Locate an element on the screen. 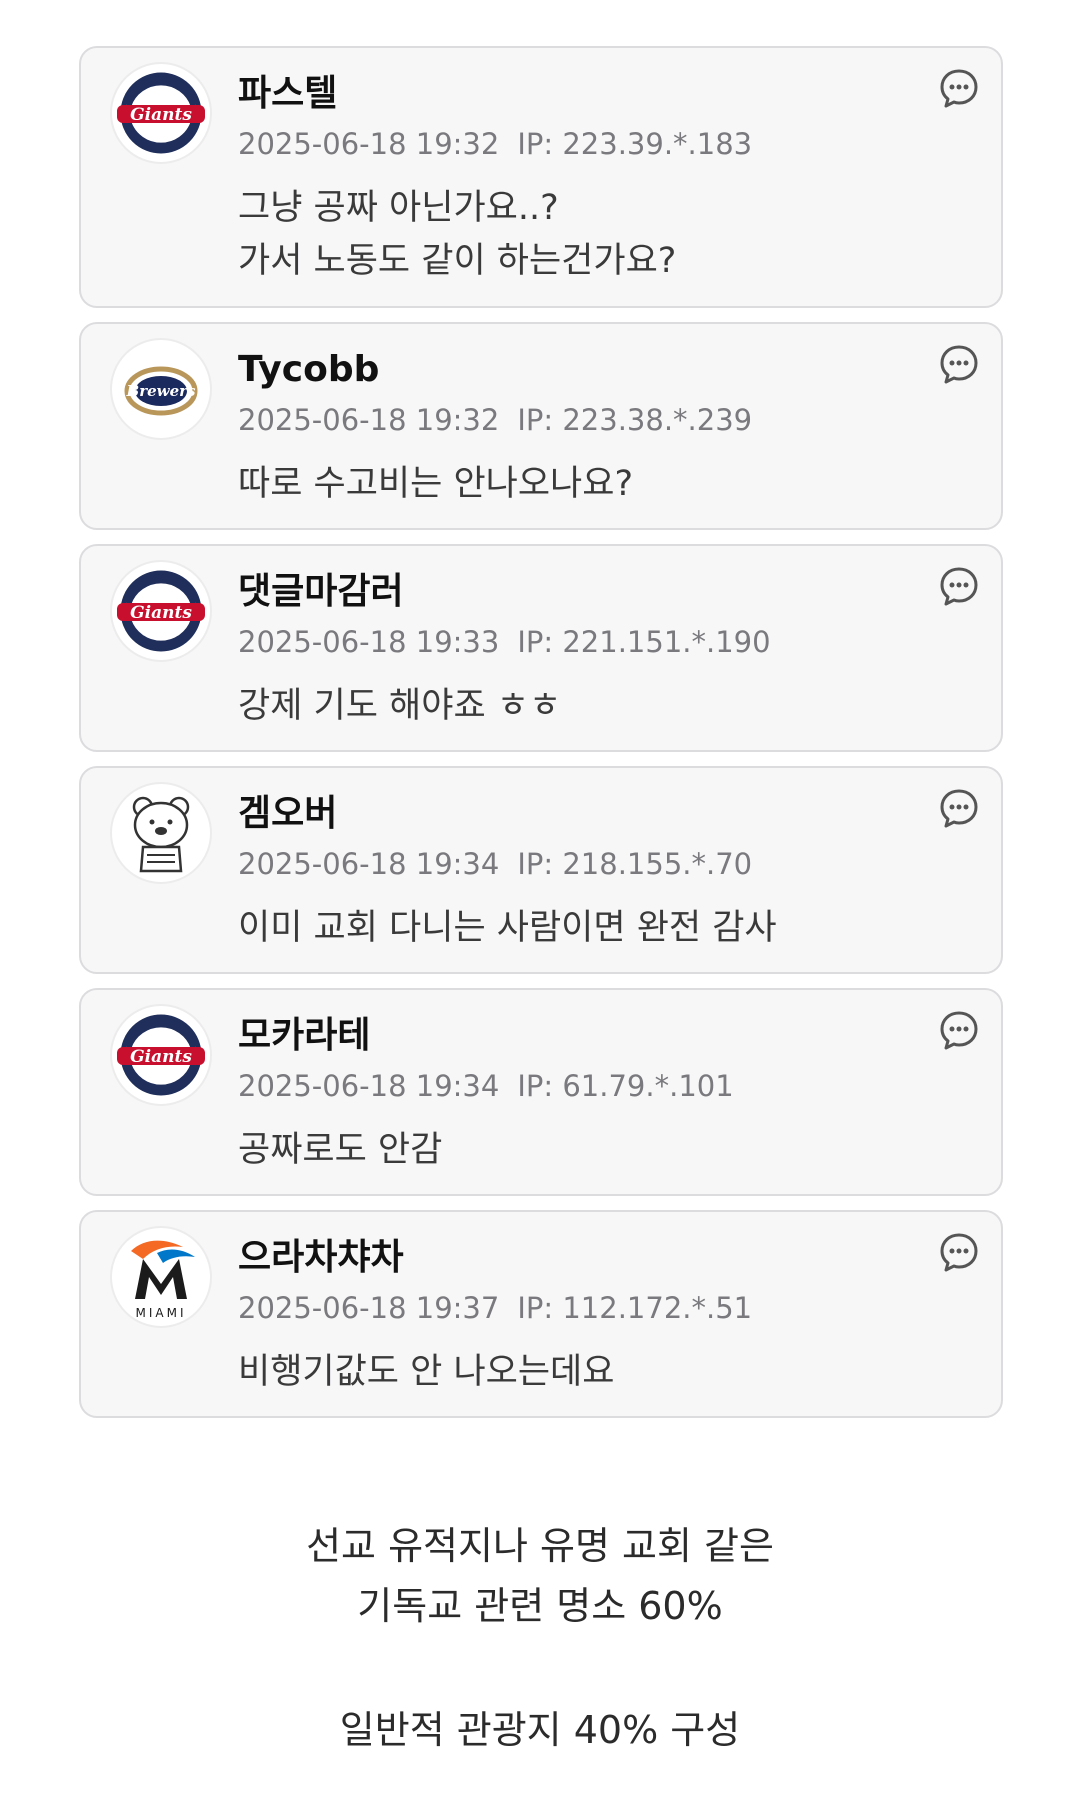  avatar-brewers-logo: Brewers is located at coordinates (161, 389).